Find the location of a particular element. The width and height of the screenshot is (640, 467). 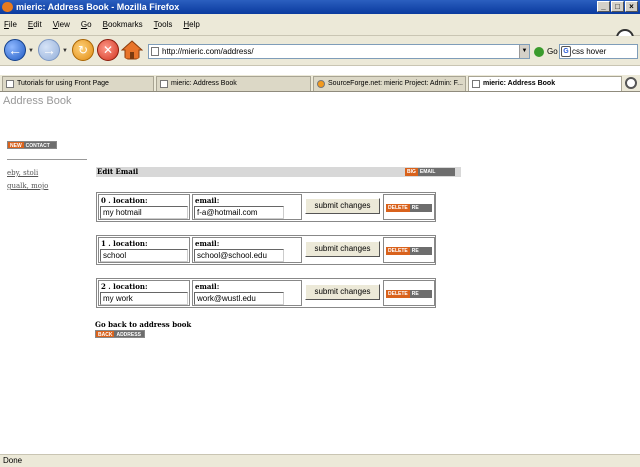

stop-icon: ✕ is located at coordinates (108, 50).